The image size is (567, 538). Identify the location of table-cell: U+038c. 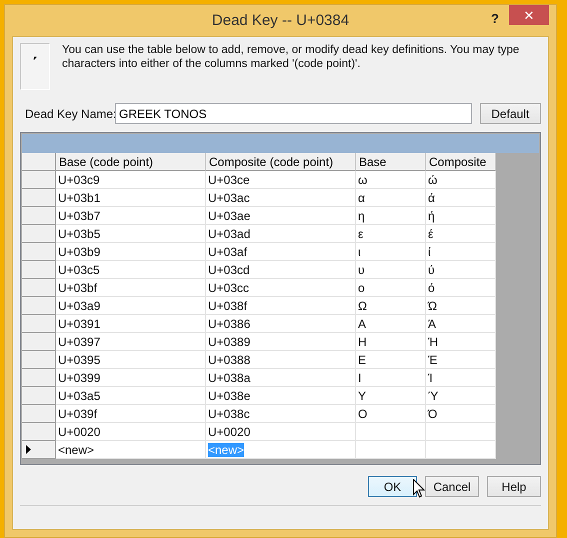
(281, 414).